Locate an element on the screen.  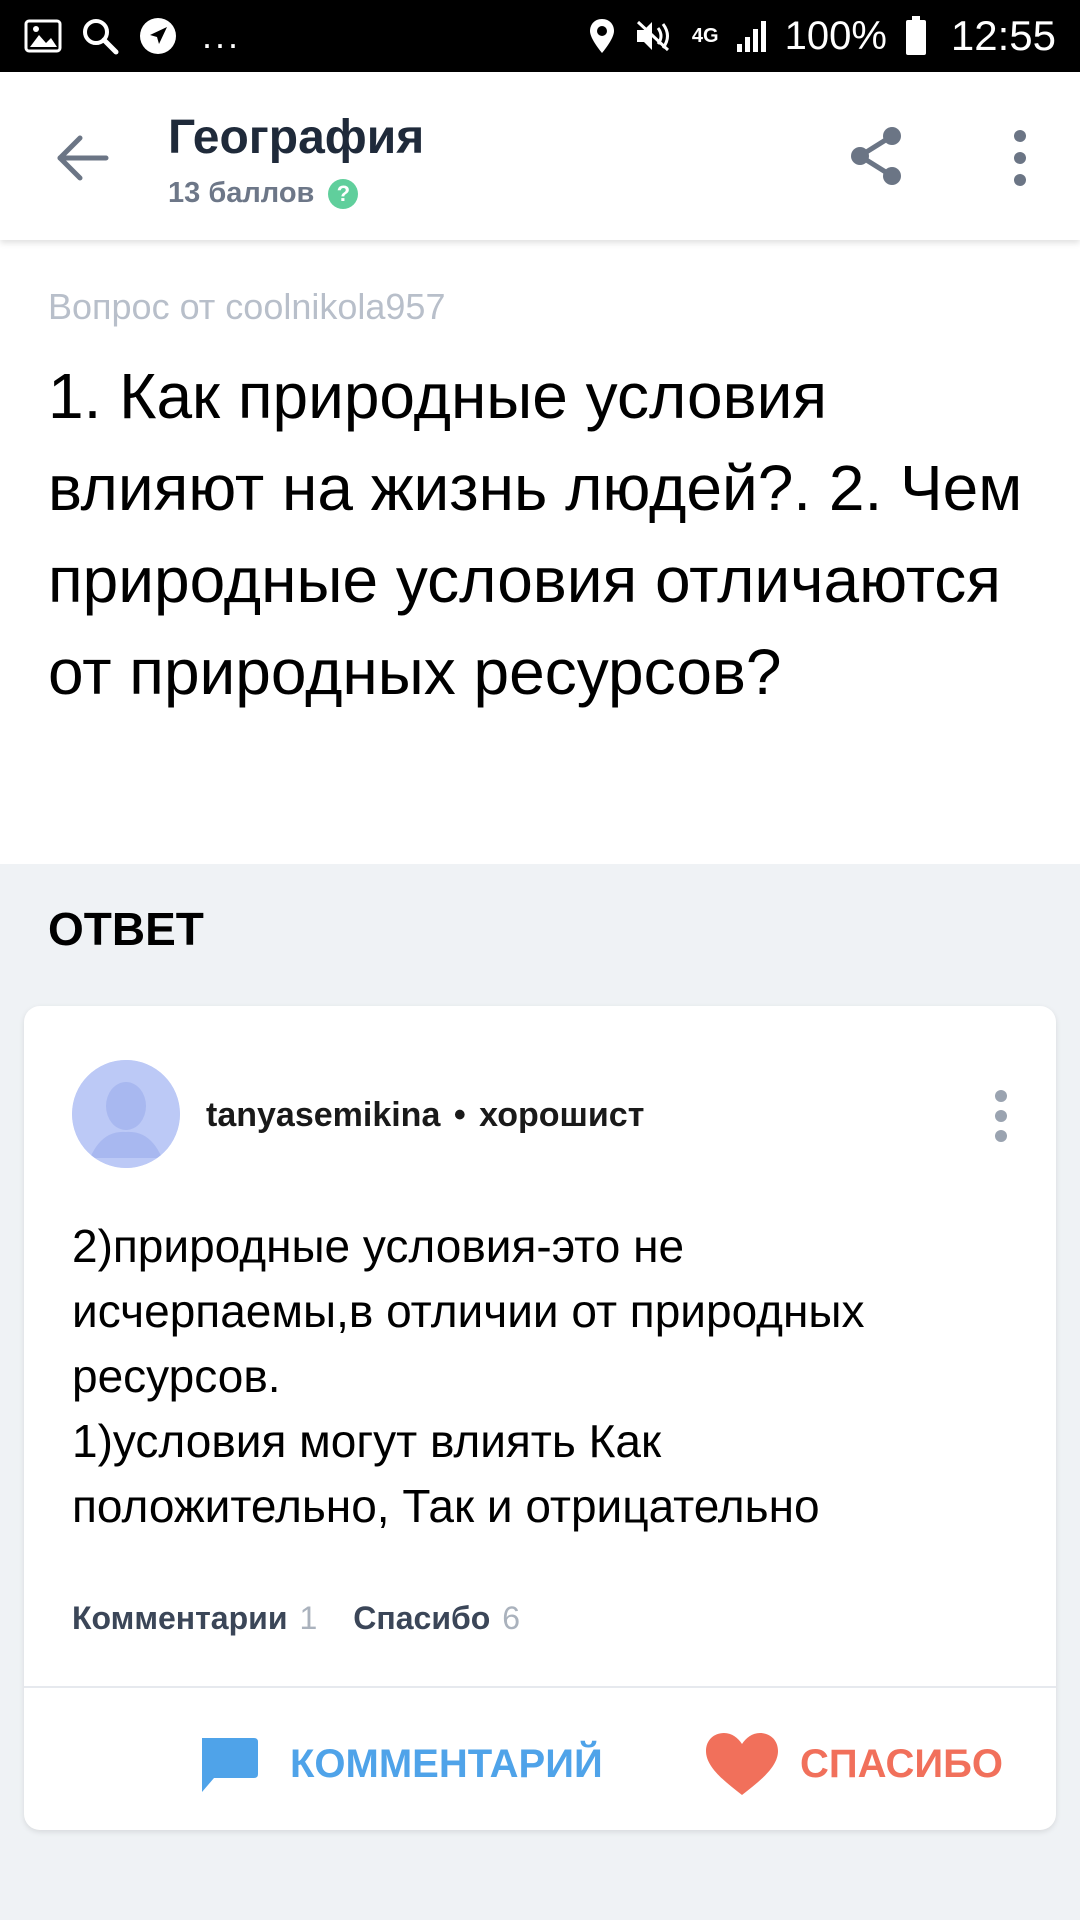
battery-icon is located at coordinates (916, 36).